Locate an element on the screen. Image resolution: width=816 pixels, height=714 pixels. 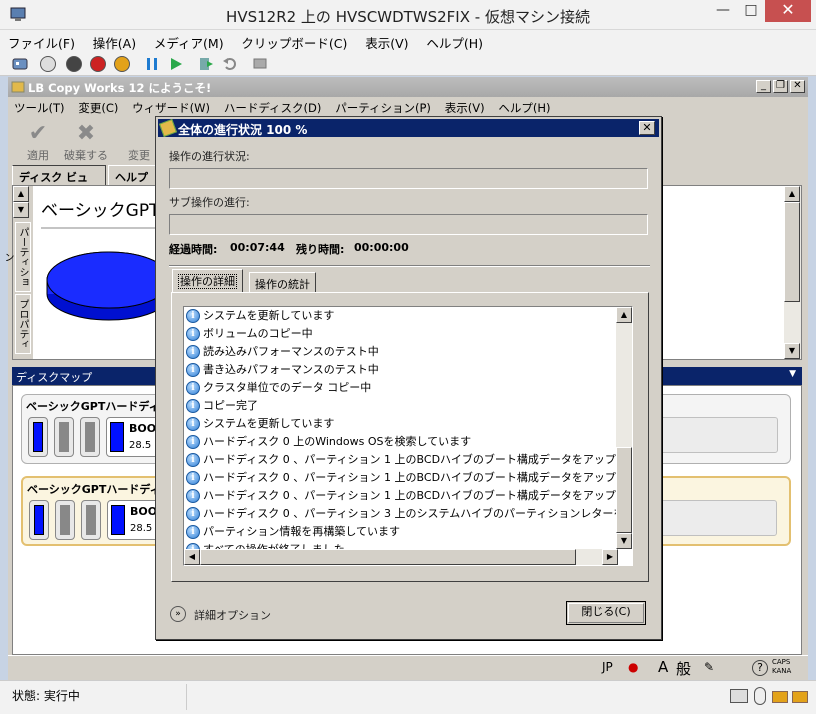
dialog-title: 全体の進行状況 100 % is located at coordinates (243, 130).